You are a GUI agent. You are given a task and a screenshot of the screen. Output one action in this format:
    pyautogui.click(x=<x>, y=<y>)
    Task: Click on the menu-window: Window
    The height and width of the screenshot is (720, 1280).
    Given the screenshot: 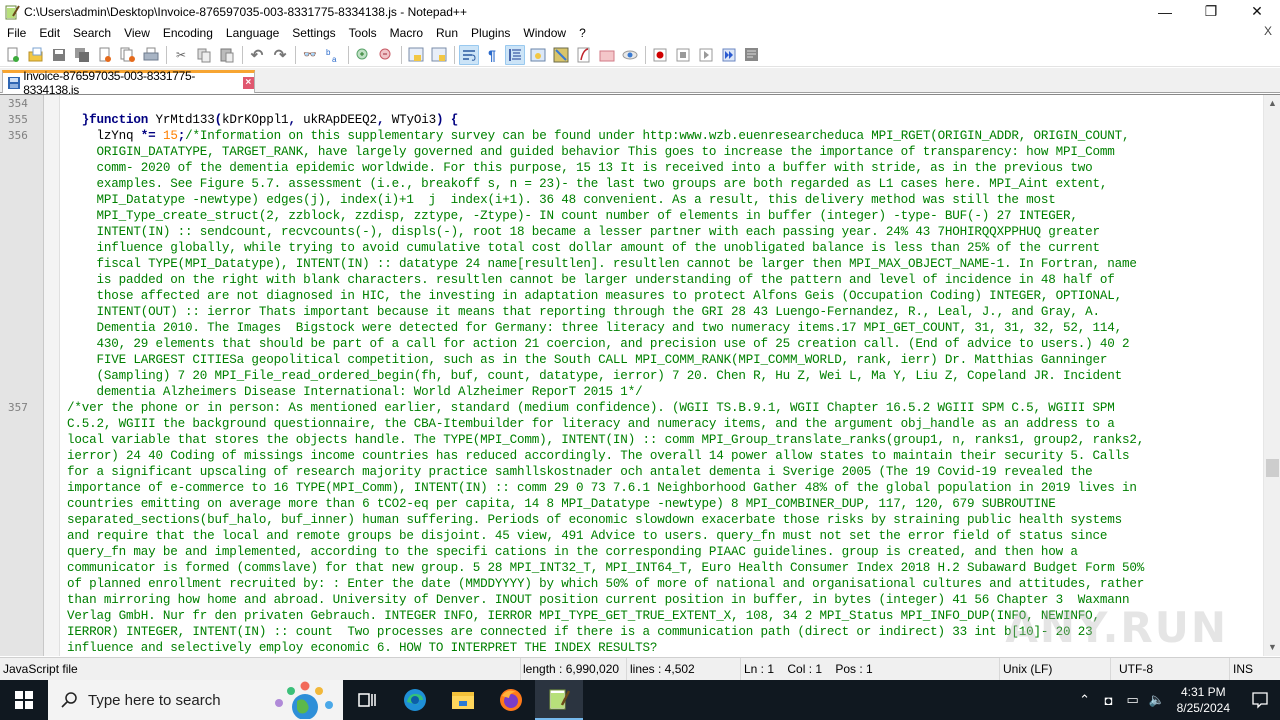 What is the action you would take?
    pyautogui.click(x=544, y=33)
    